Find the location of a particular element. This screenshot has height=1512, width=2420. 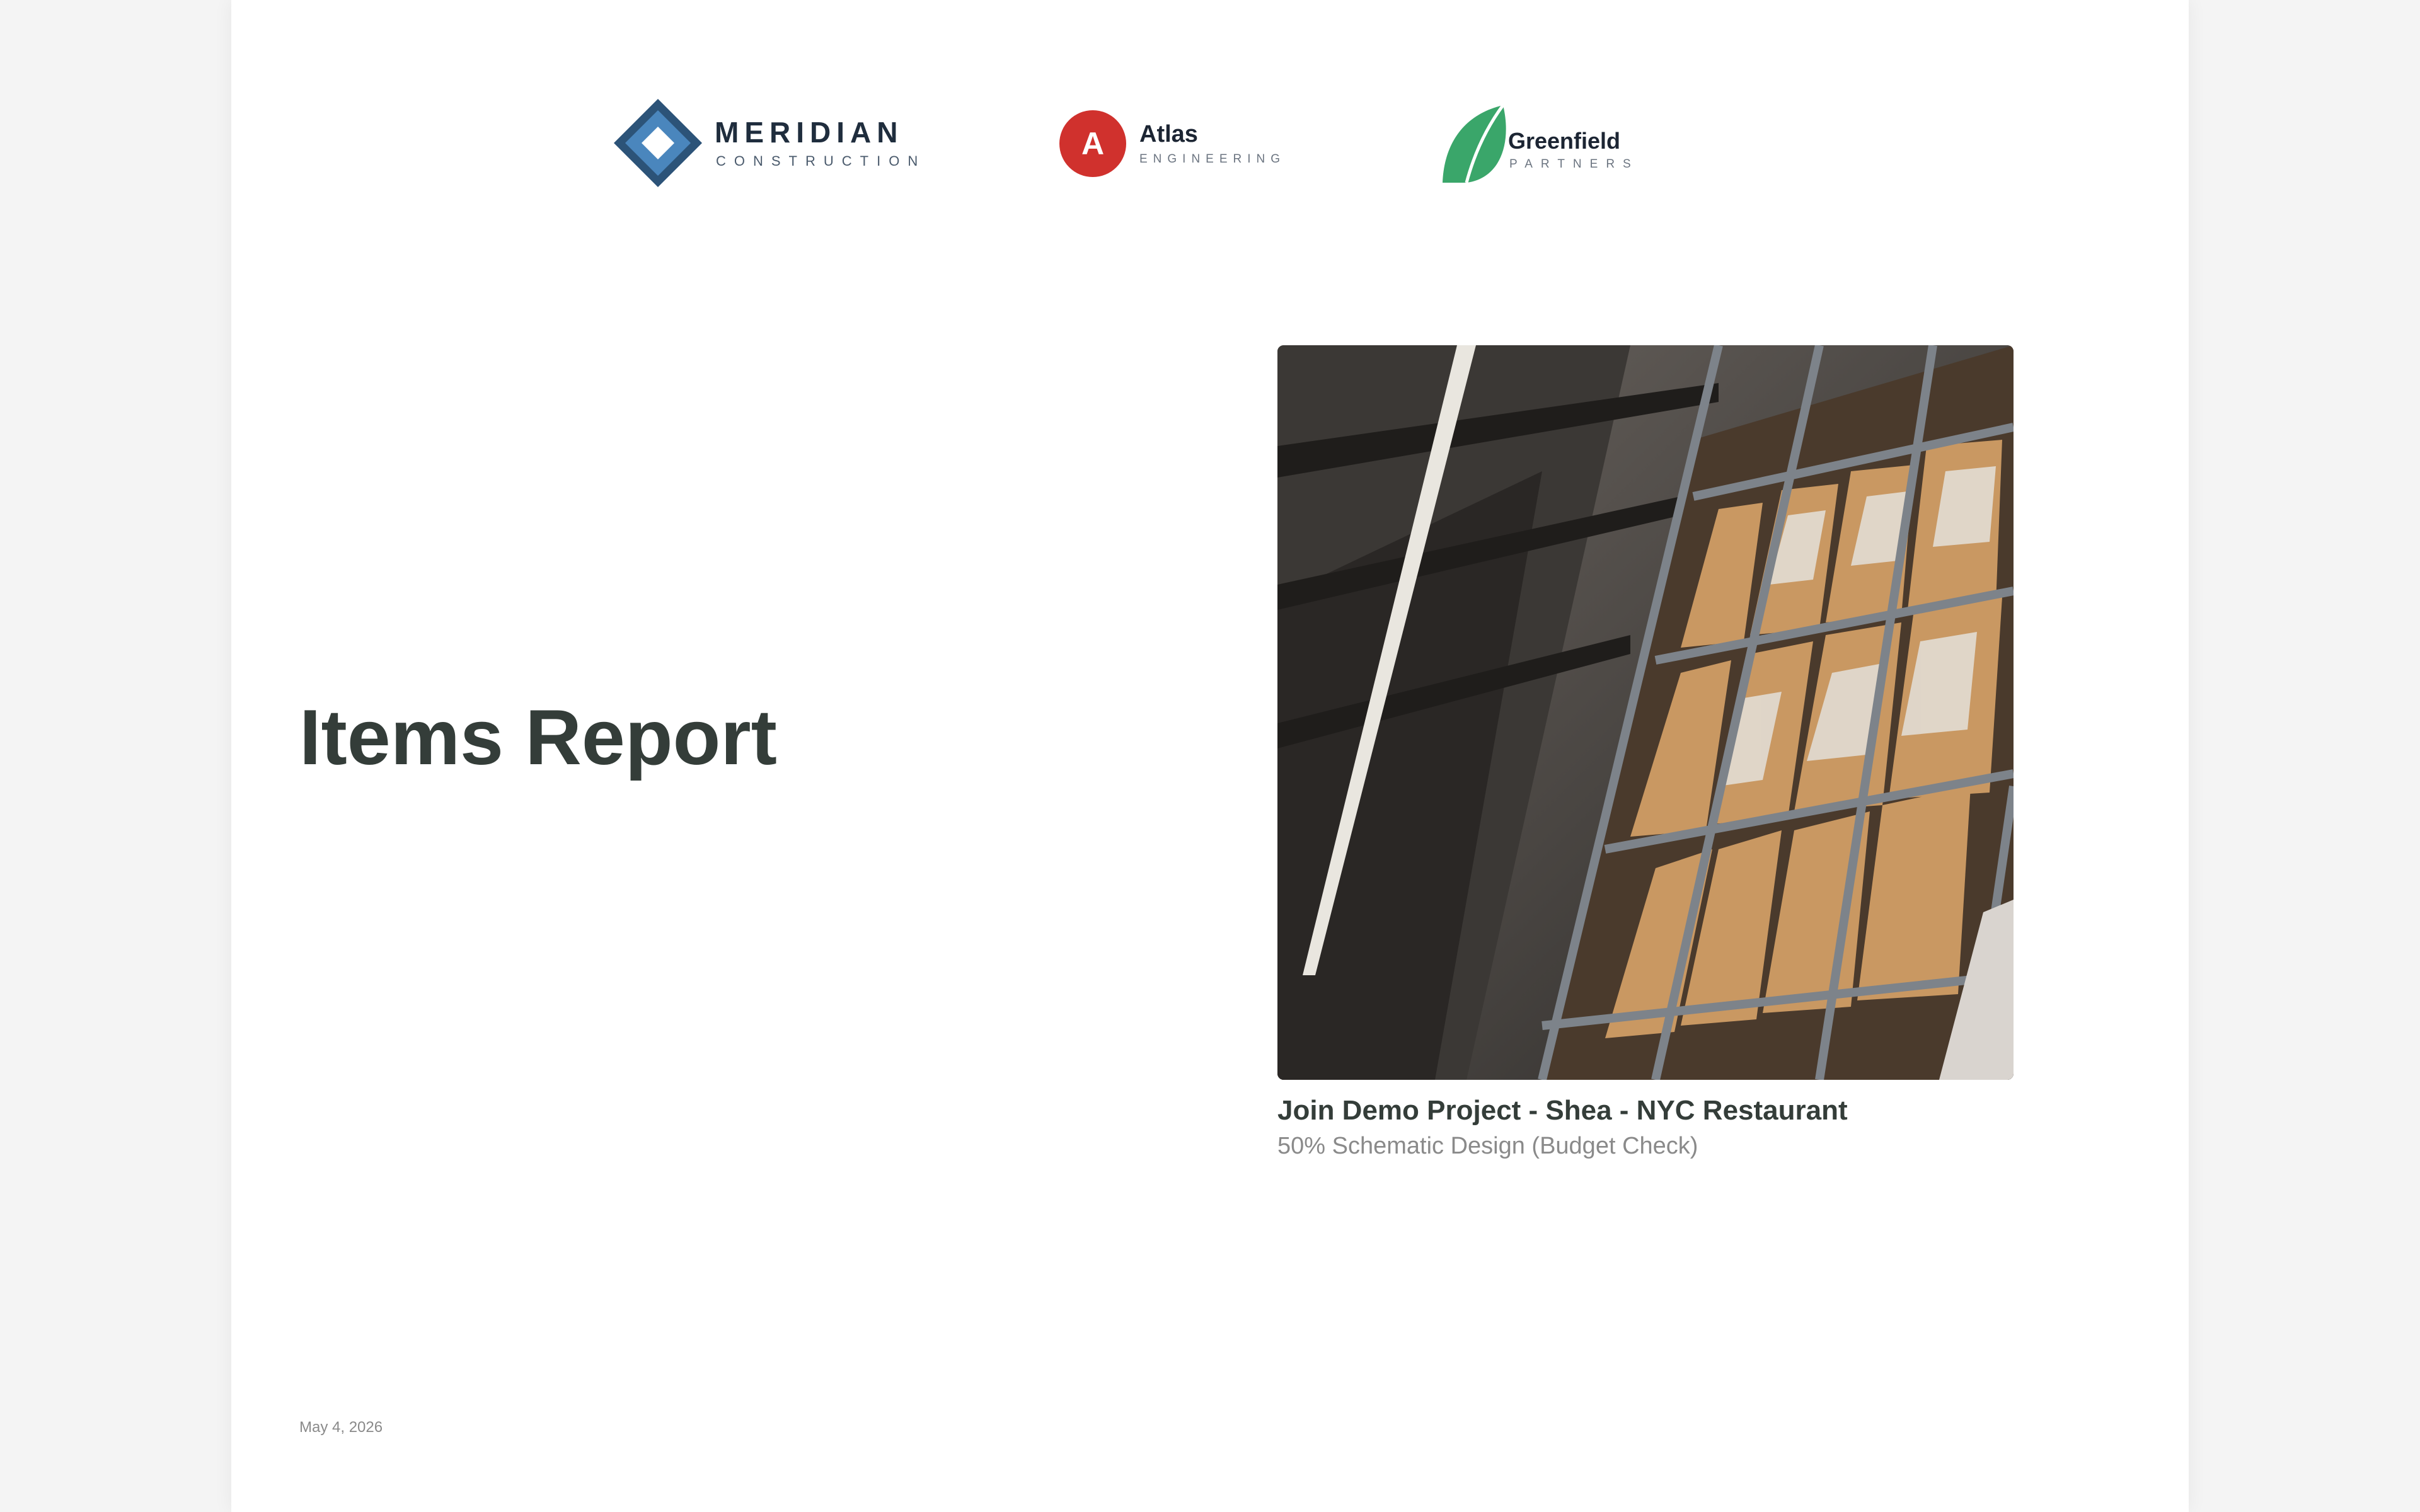

logo-subtitle: PARTNERS is located at coordinates (1574, 164).